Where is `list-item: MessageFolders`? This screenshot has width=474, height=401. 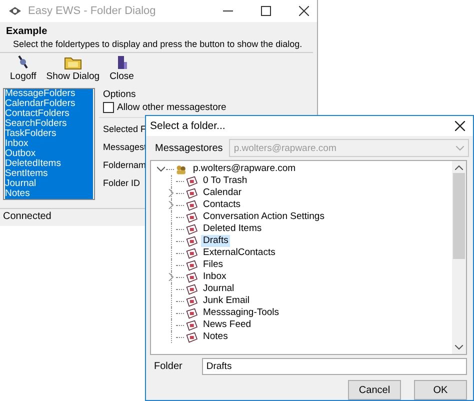 list-item: MessageFolders is located at coordinates (49, 94).